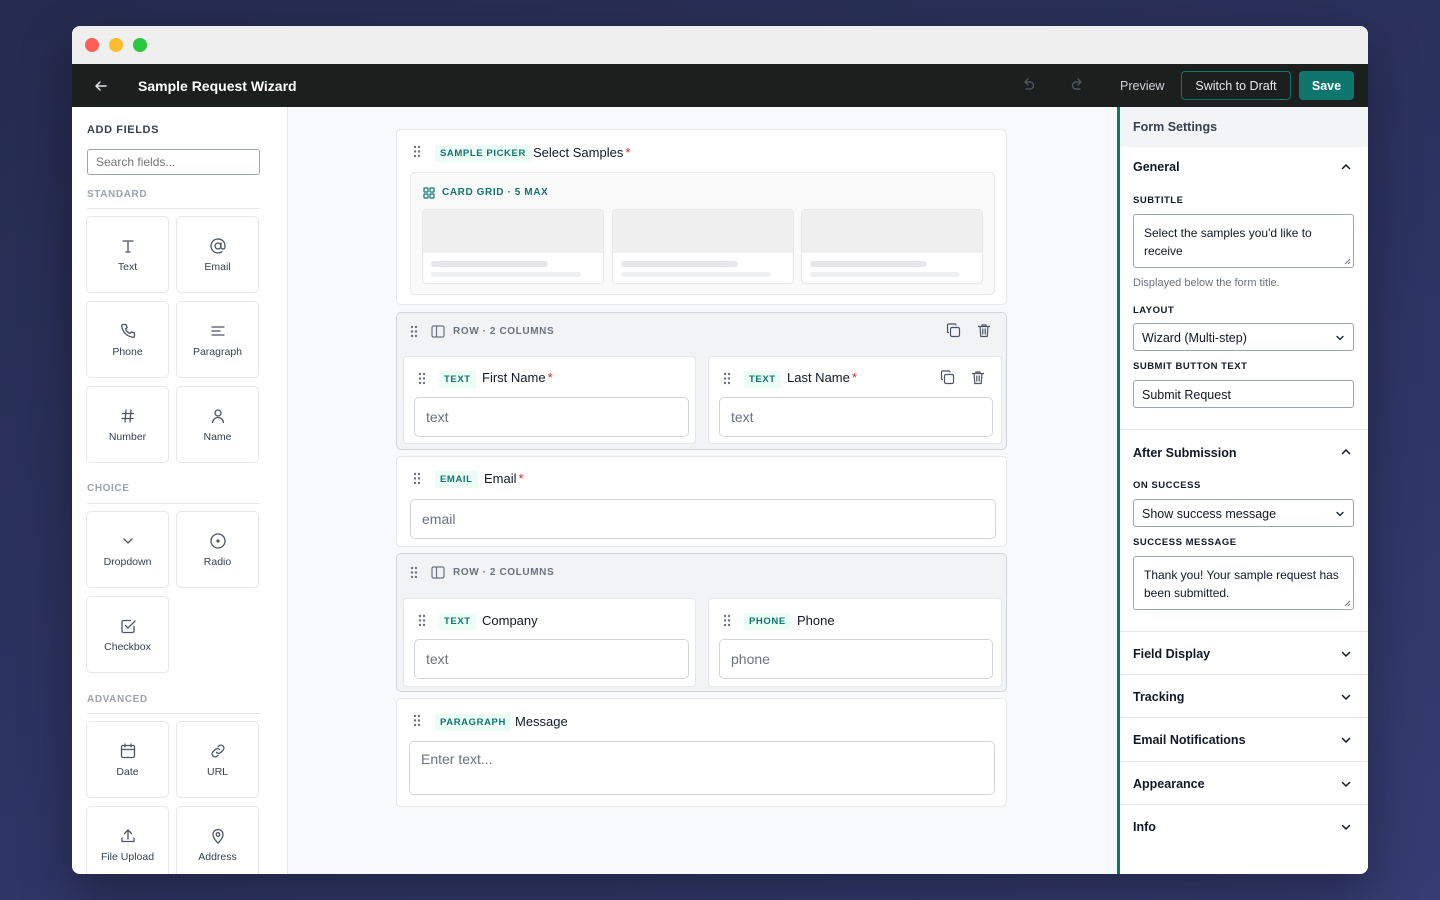 This screenshot has height=900, width=1440. What do you see at coordinates (128, 836) in the screenshot?
I see `upload-icon` at bounding box center [128, 836].